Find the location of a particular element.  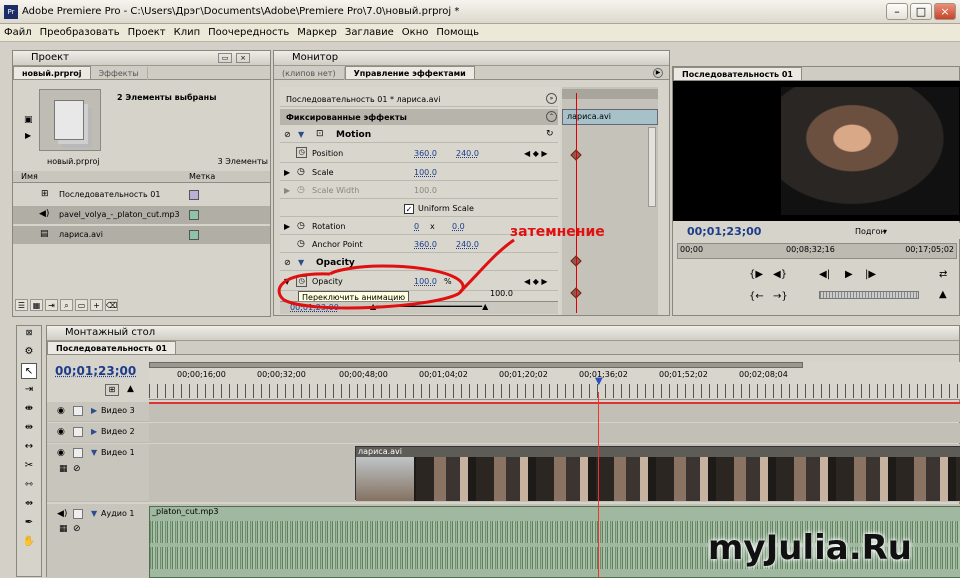

work-area-bar is located at coordinates (476, 365).